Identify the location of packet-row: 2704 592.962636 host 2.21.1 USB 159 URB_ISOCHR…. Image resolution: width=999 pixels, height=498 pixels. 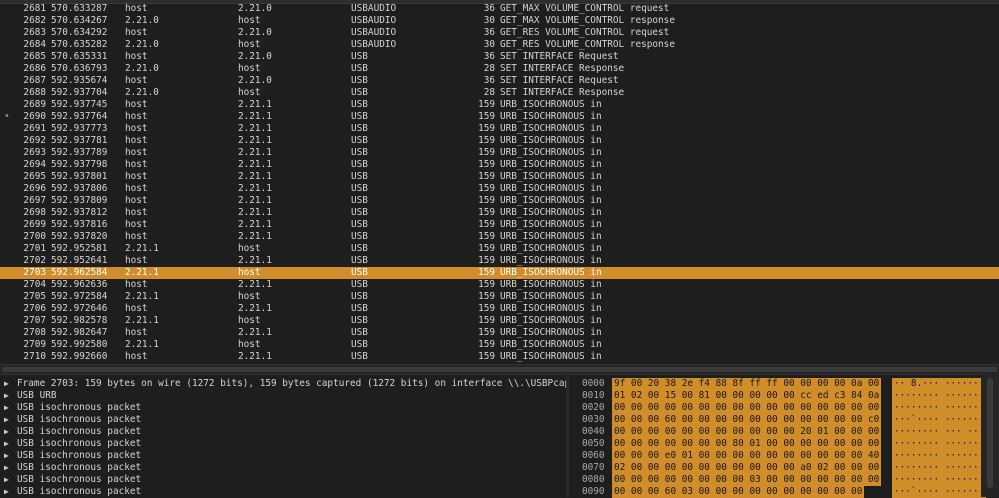
(499, 285).